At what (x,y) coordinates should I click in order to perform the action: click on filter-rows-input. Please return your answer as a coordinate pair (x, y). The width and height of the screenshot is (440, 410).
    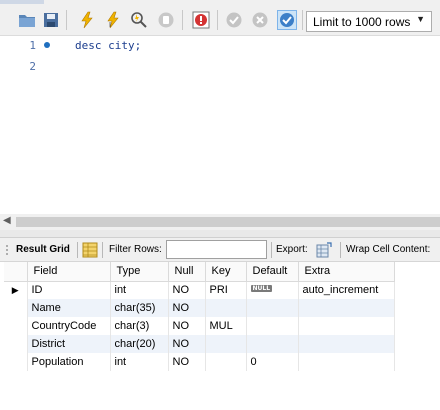
    Looking at the image, I should click on (216, 249).